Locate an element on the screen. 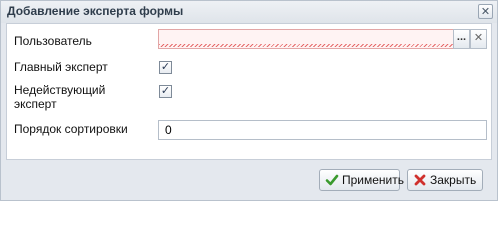  apply-label: Применить is located at coordinates (373, 180).